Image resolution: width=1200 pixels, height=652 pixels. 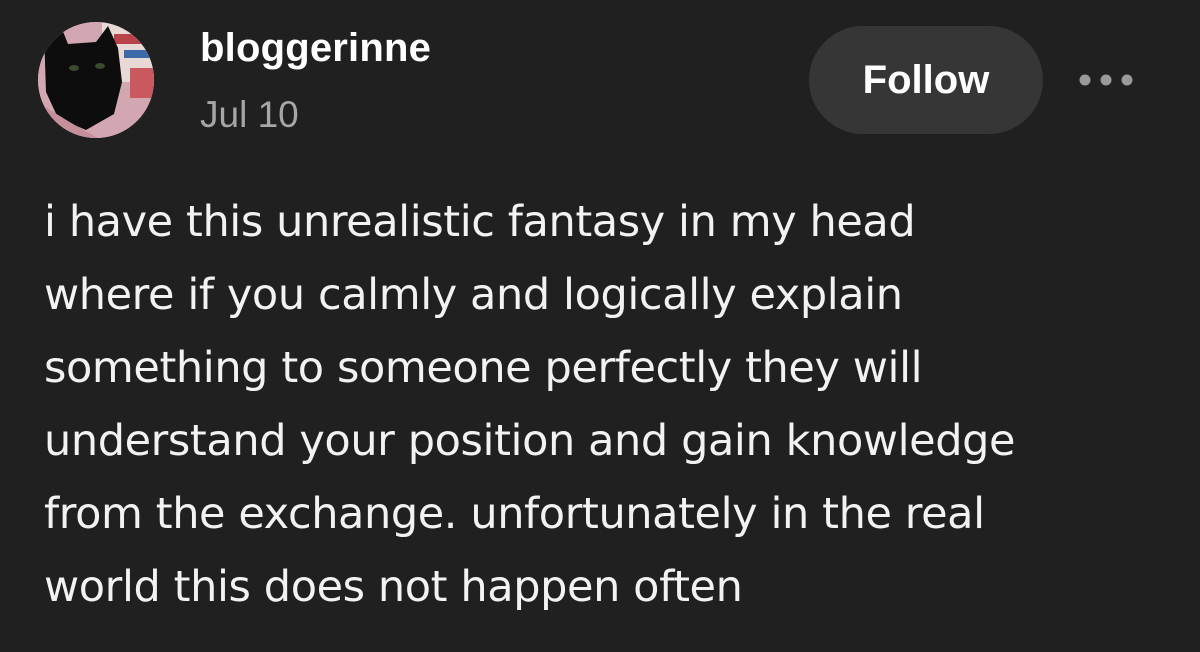 What do you see at coordinates (483, 368) in the screenshot?
I see `post-body-line: something to someone perfectly they will` at bounding box center [483, 368].